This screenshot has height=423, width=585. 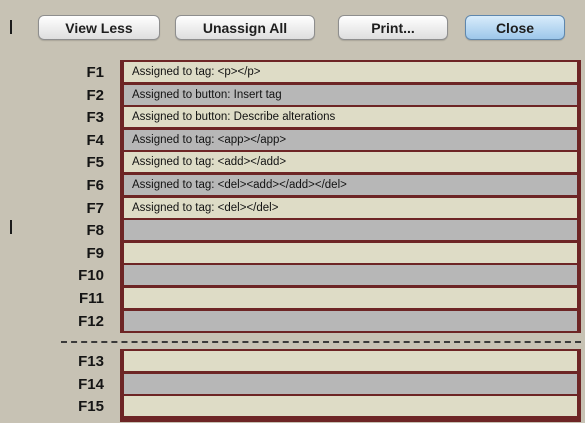 What do you see at coordinates (321, 342) in the screenshot?
I see `group-separator` at bounding box center [321, 342].